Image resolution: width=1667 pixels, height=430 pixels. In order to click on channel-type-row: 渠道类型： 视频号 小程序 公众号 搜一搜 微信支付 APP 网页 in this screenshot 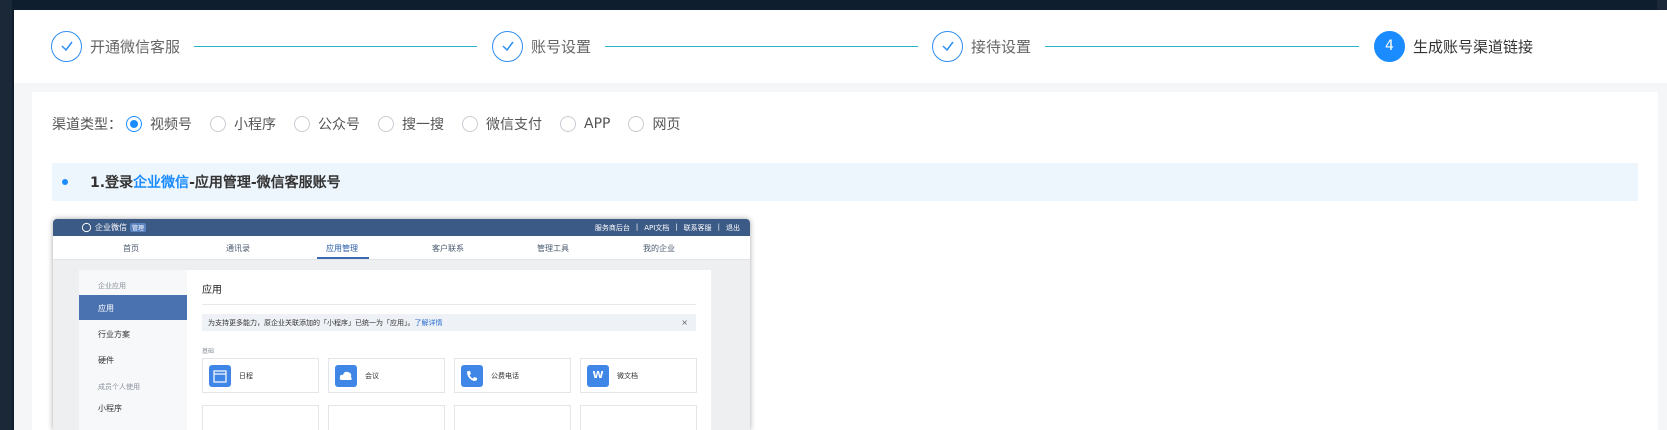, I will do `click(375, 124)`.